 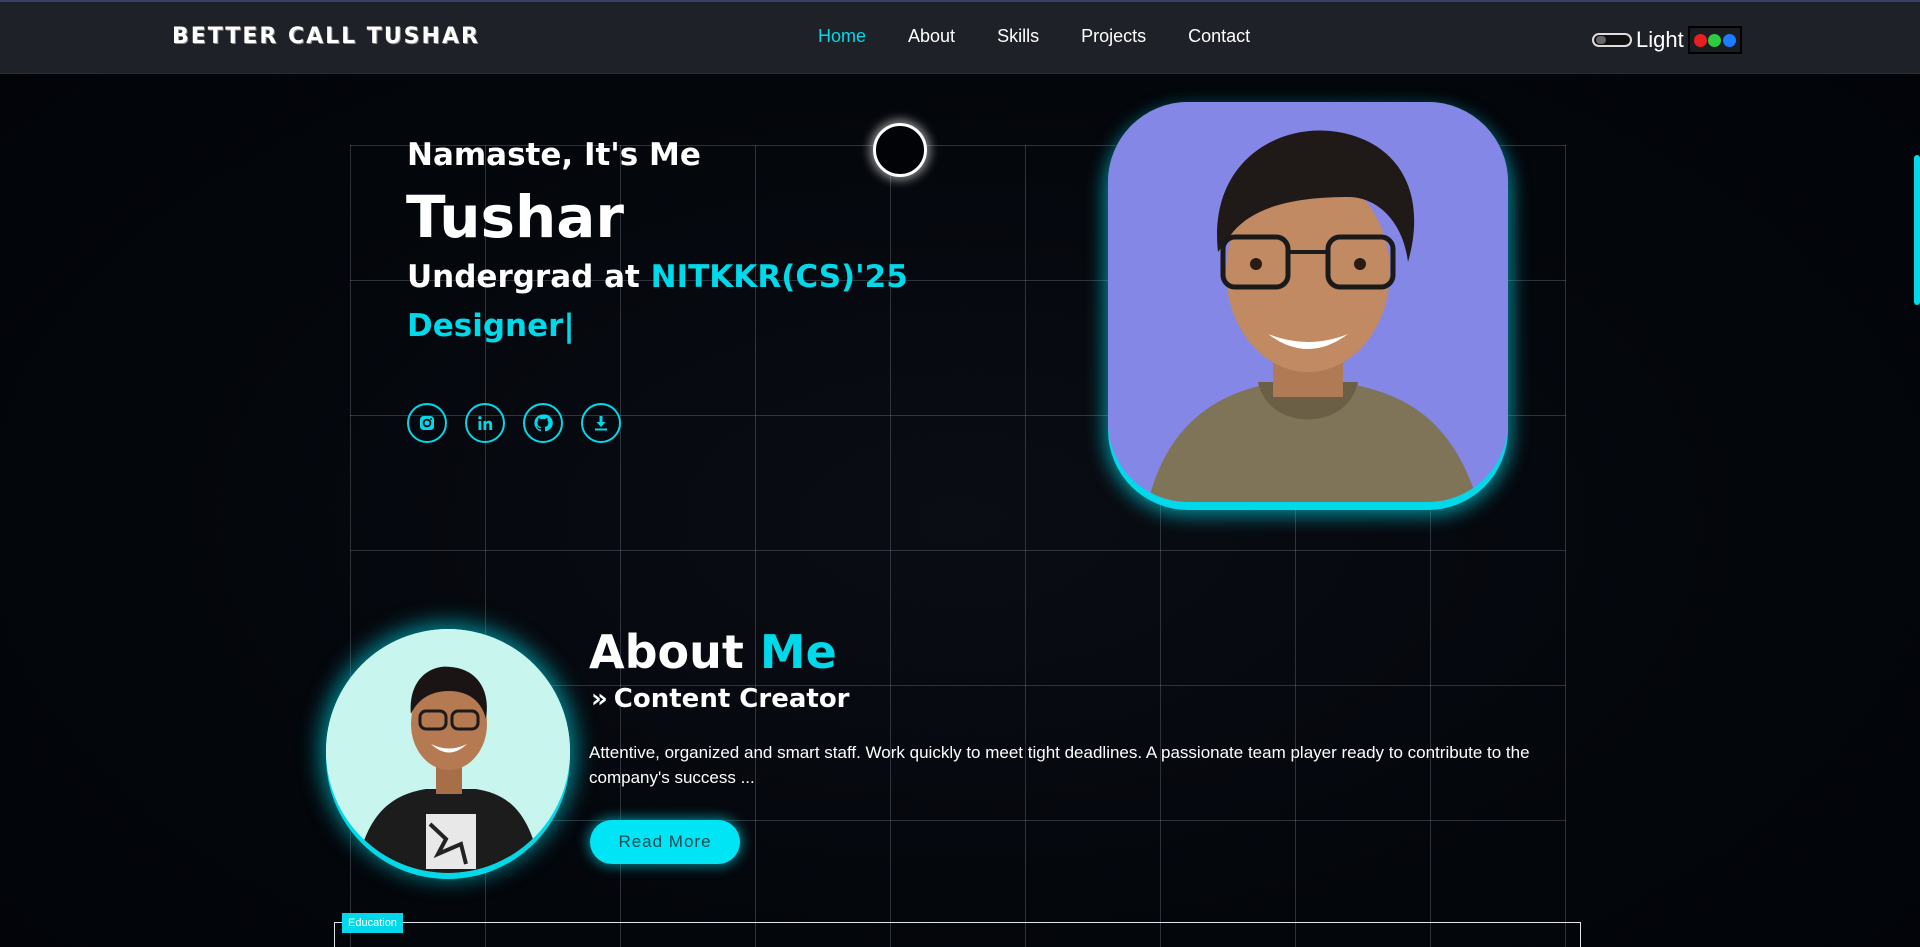 I want to click on nav-home: Home, so click(x=842, y=36).